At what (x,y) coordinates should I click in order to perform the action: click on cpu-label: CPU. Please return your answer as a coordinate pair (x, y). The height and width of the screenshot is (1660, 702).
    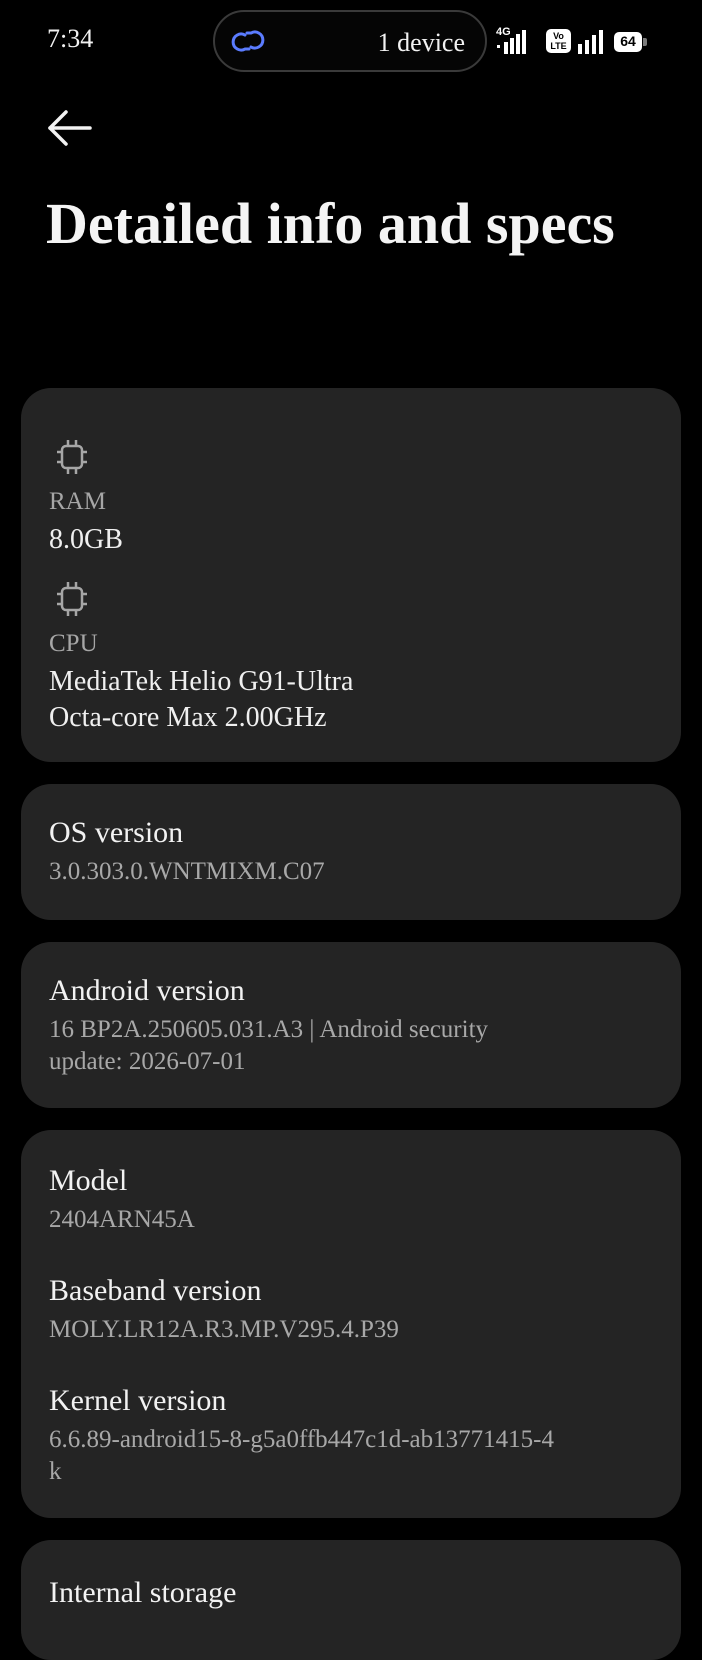
    Looking at the image, I should click on (73, 643).